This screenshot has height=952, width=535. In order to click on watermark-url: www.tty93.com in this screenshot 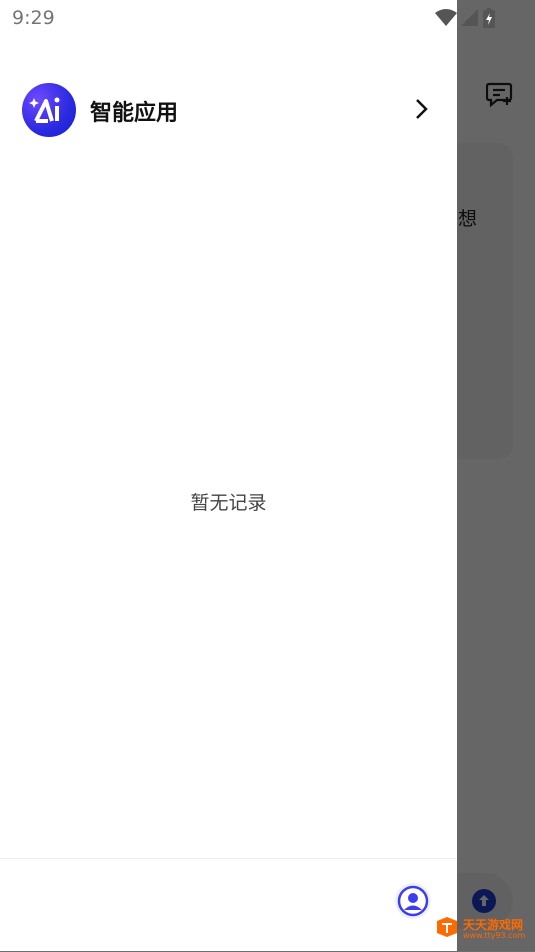, I will do `click(494, 935)`.